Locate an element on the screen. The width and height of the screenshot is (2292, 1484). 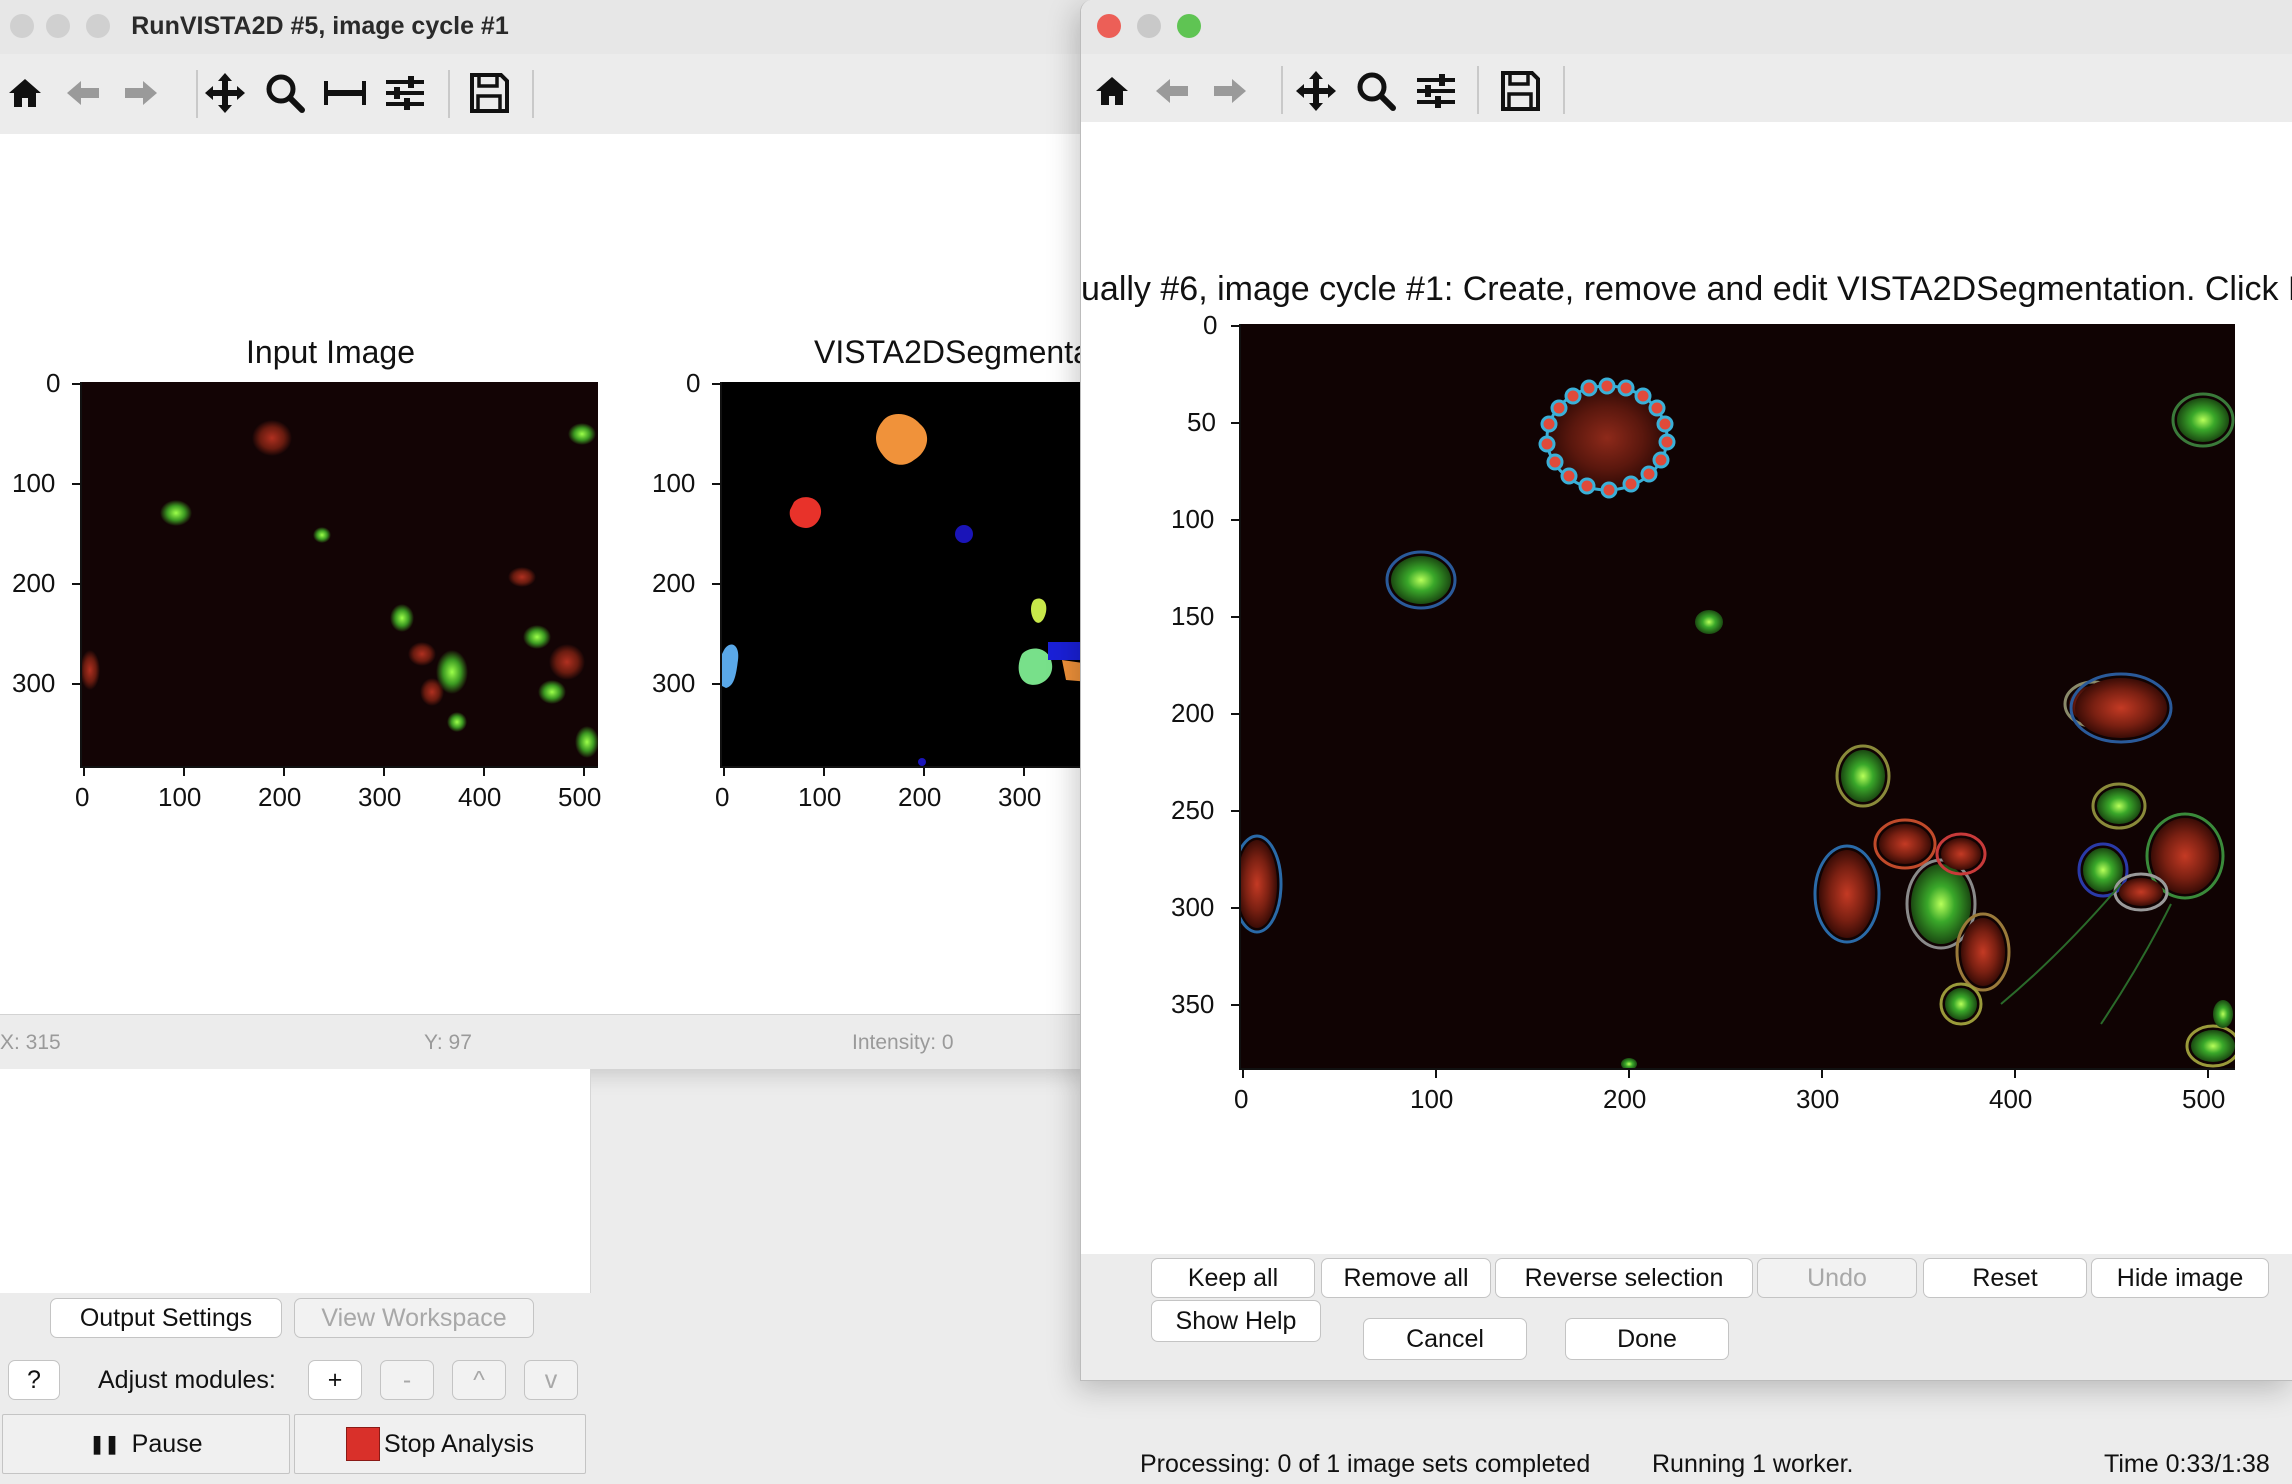
hide-image-button: Hide image is located at coordinates (2180, 1278).